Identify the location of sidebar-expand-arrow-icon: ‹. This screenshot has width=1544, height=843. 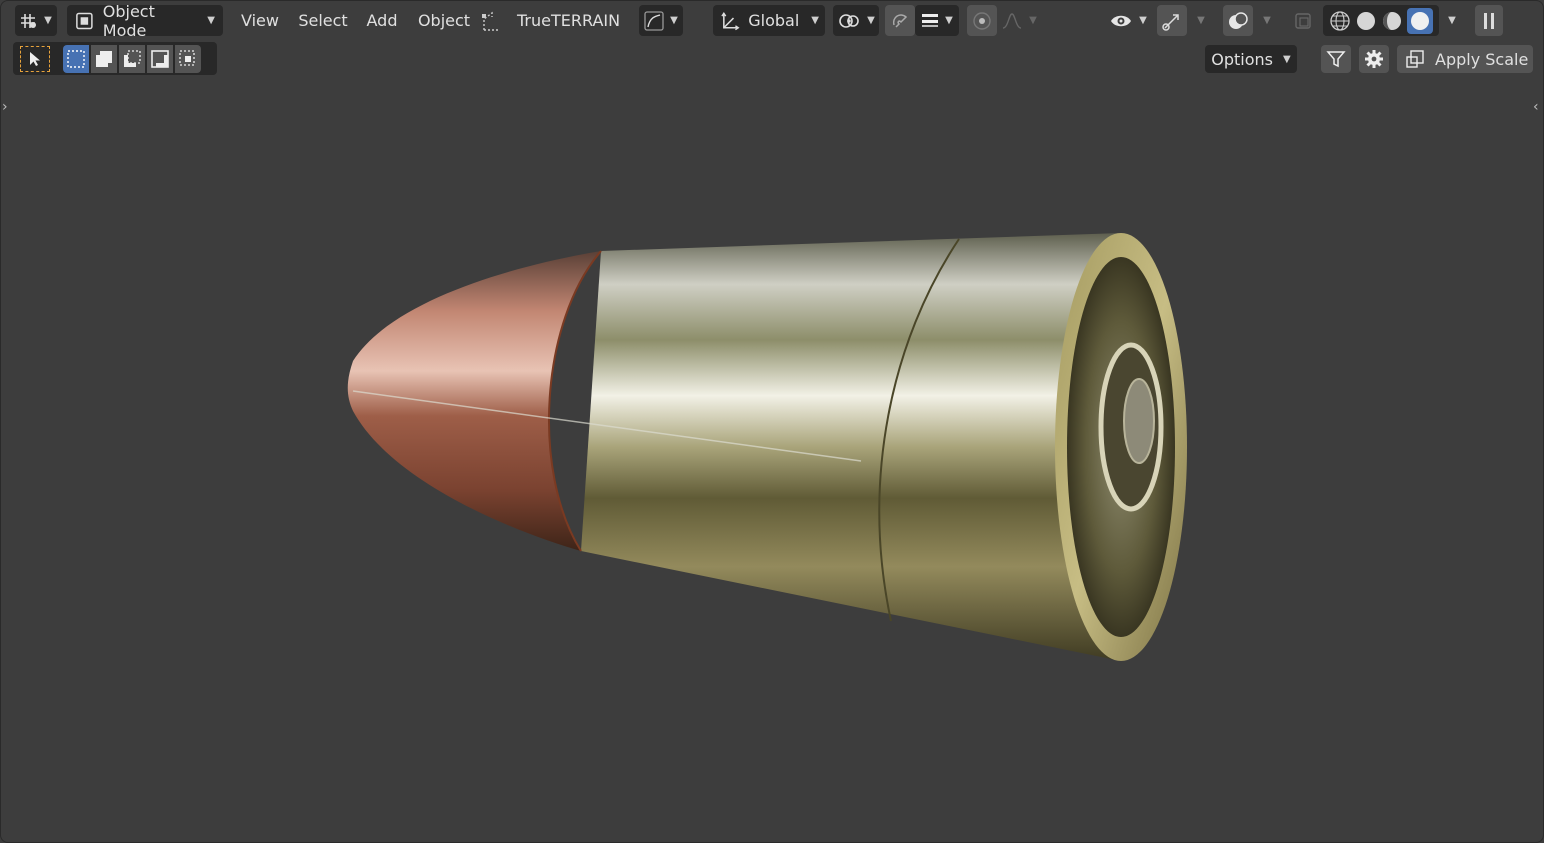
(1536, 107).